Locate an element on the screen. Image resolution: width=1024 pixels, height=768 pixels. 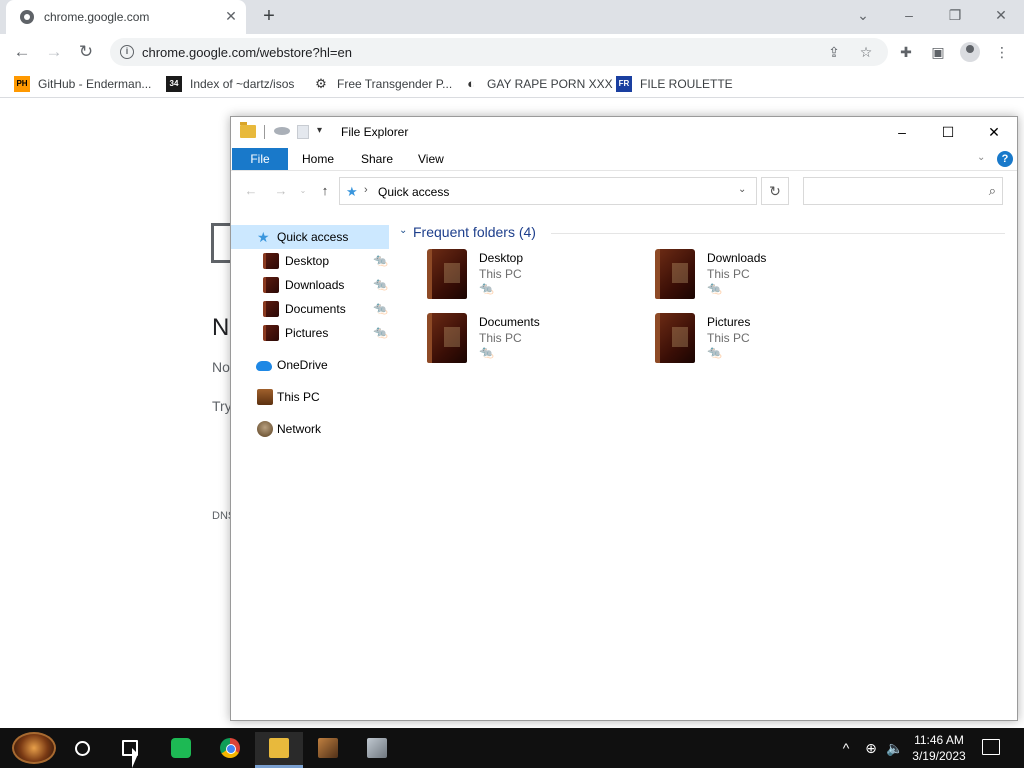
help-icon: ? is located at coordinates (1005, 159).